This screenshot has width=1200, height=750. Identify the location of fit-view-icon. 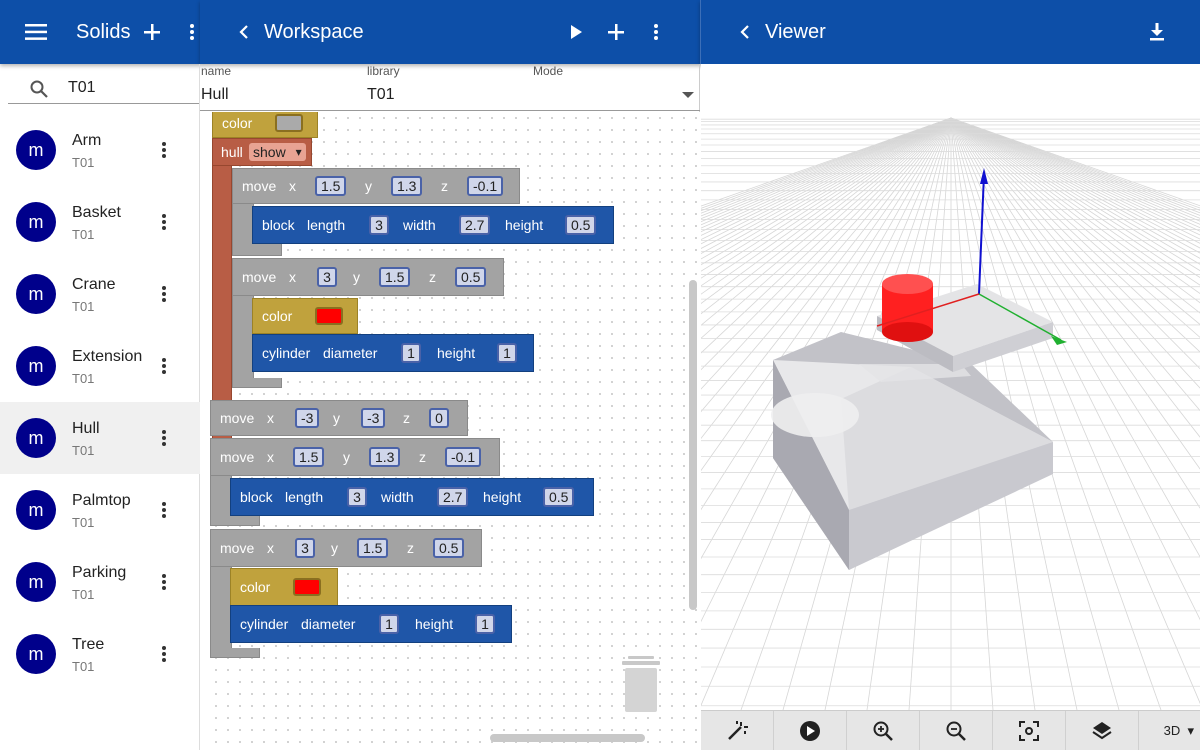
(1029, 730).